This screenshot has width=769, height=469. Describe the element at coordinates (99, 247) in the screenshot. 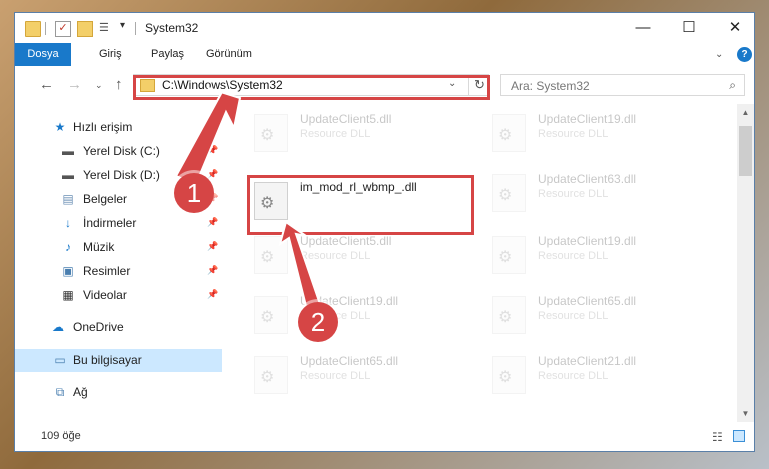

I see `sidebar-item-label: Müzik` at that location.